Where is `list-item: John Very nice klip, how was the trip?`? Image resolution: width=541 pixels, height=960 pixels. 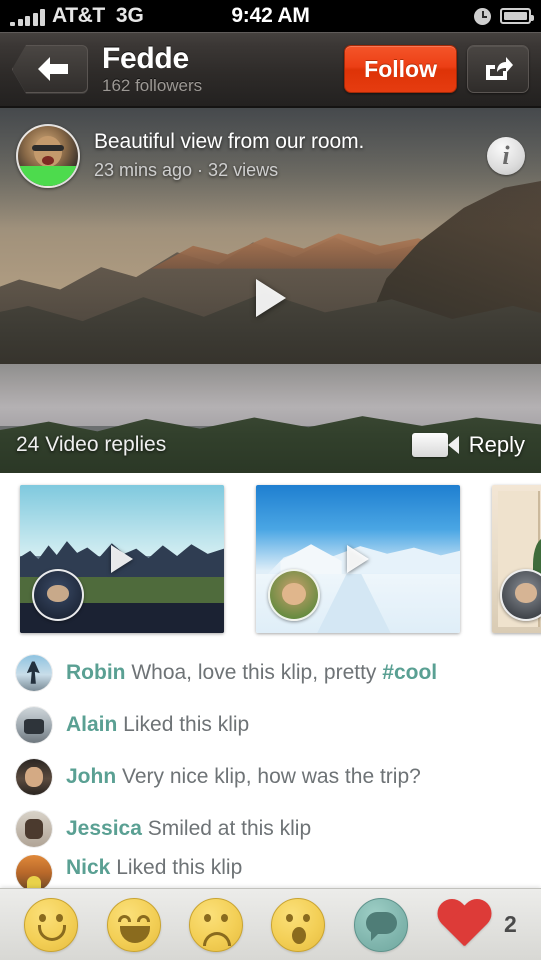 list-item: John Very nice klip, how was the trip? is located at coordinates (270, 777).